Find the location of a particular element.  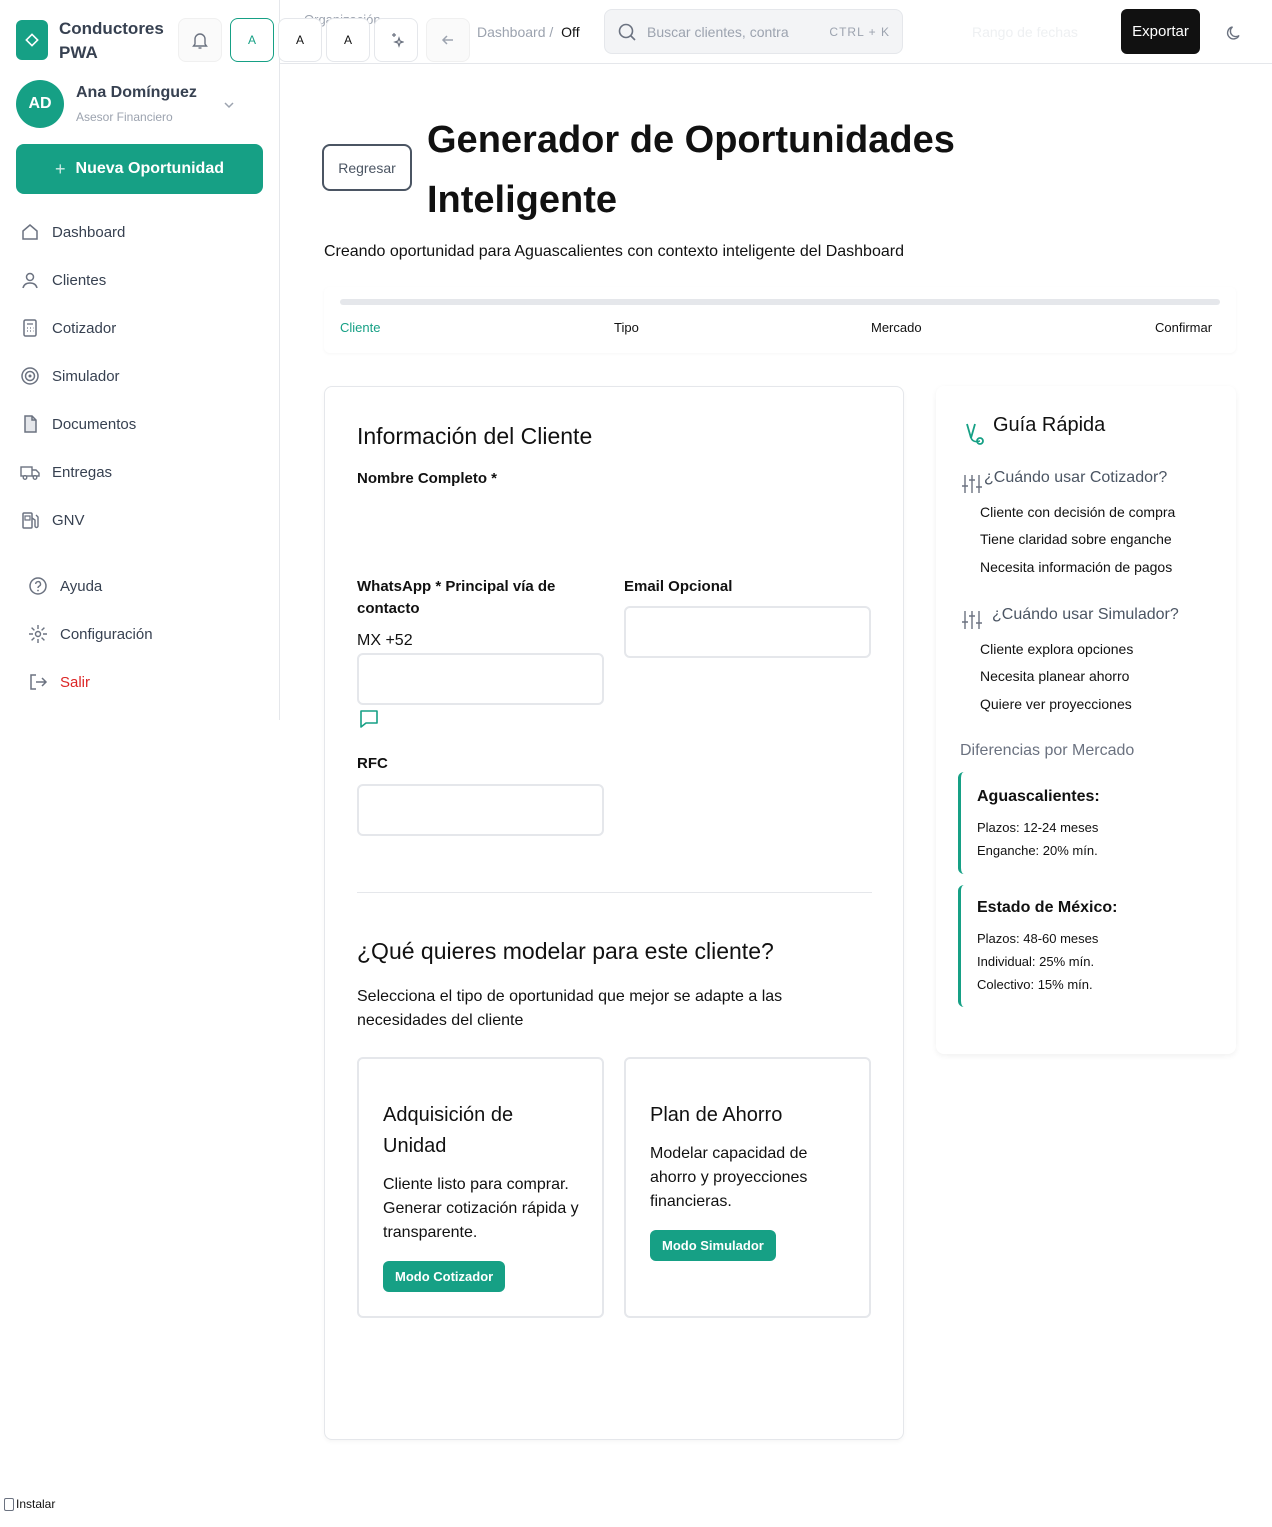

install-prompt: Instalar is located at coordinates (29, 1504).